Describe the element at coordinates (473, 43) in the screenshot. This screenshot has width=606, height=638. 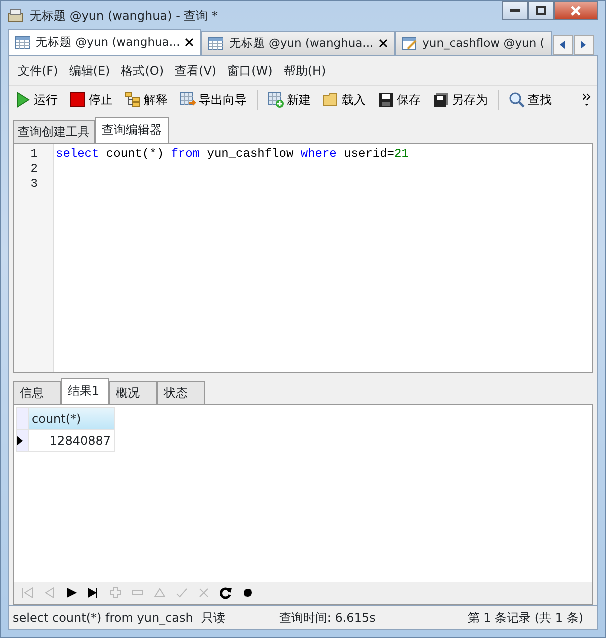
I see `document-tab: yun_cashflow @yun (` at that location.